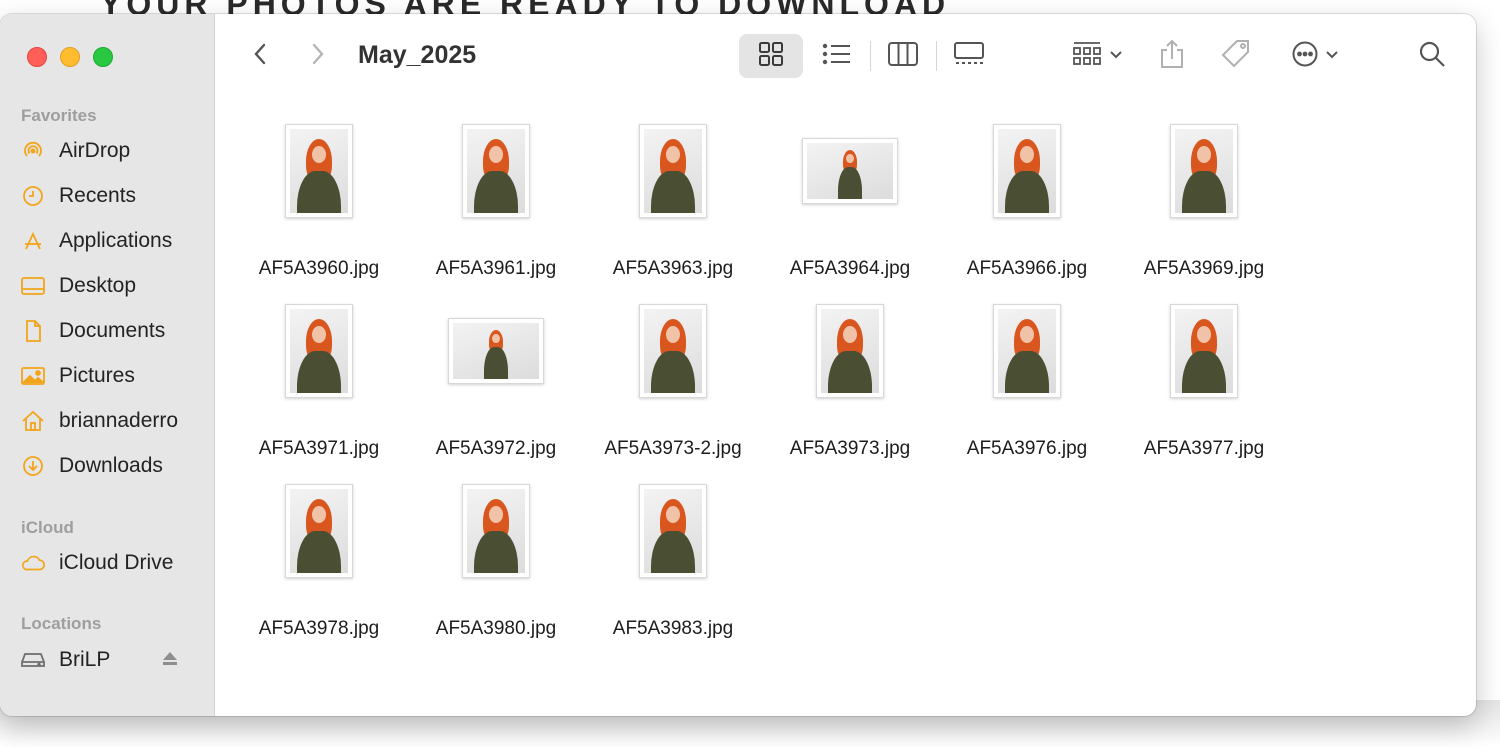 The height and width of the screenshot is (747, 1500). Describe the element at coordinates (496, 448) in the screenshot. I see `file-name: AF5A3972.jpg` at that location.